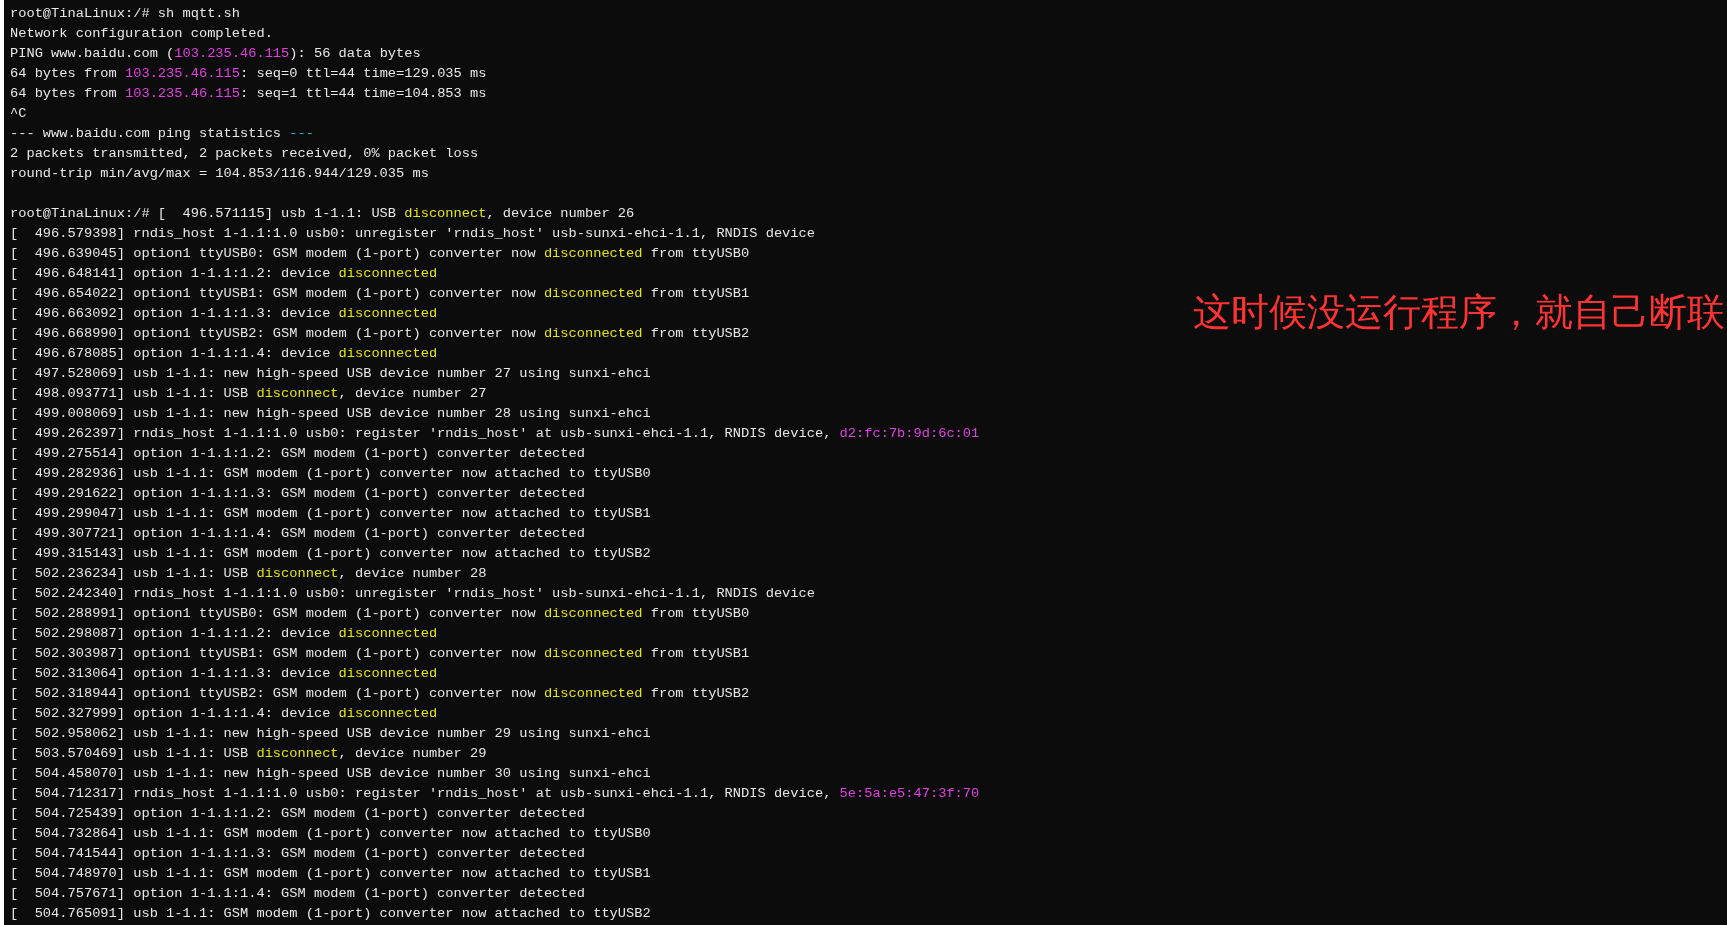 The height and width of the screenshot is (925, 1727). What do you see at coordinates (244, 153) in the screenshot?
I see `terminal-line: 2 packets transmitted, 2 packets received, 0% packet loss` at bounding box center [244, 153].